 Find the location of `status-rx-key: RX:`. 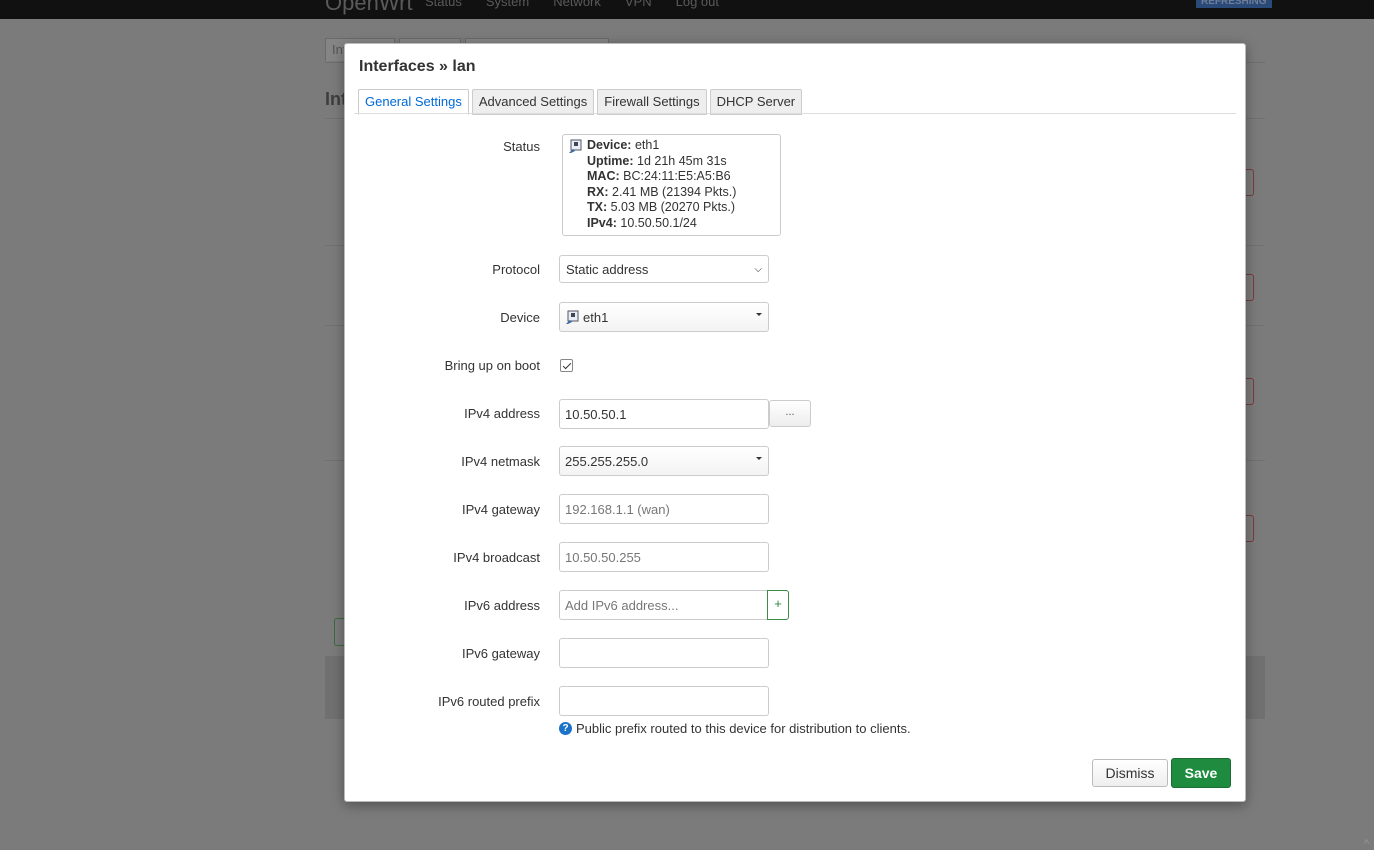

status-rx-key: RX: is located at coordinates (598, 191).